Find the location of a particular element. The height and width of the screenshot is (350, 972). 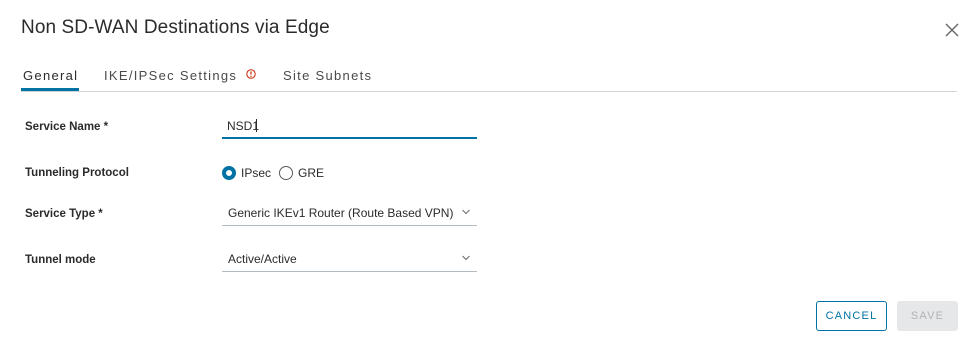

service-name-value: NSD1 is located at coordinates (243, 126).